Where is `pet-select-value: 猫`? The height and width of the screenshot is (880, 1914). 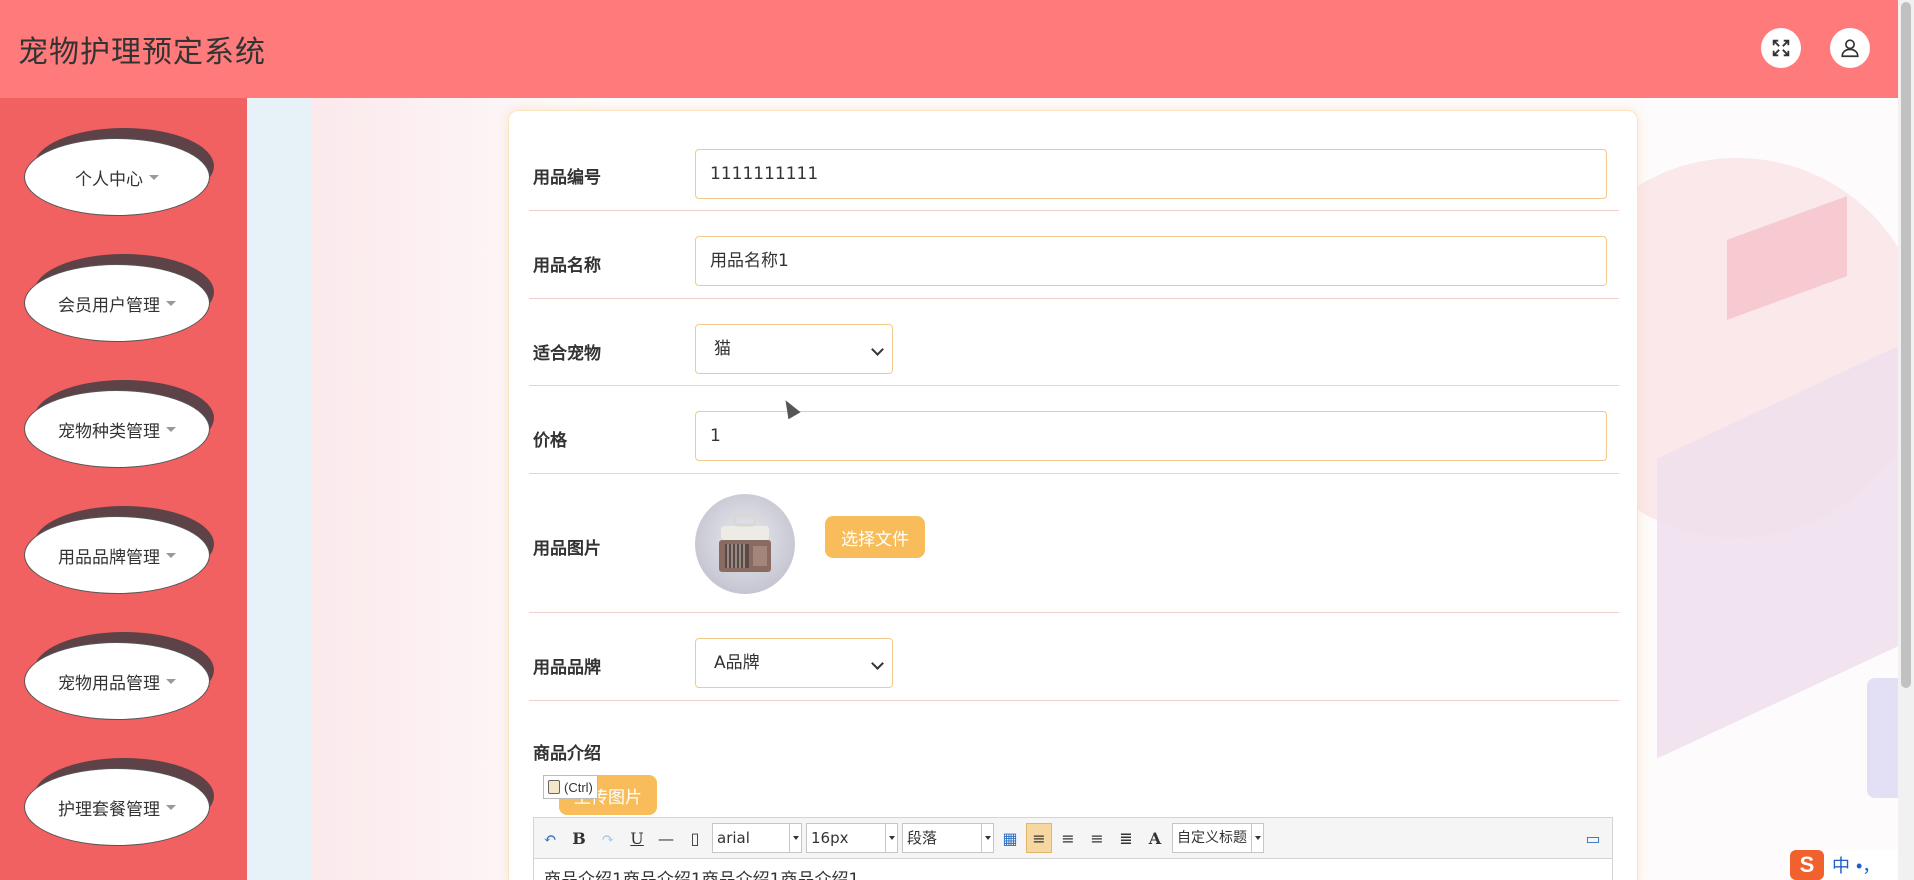
pet-select-value: 猫 is located at coordinates (722, 349).